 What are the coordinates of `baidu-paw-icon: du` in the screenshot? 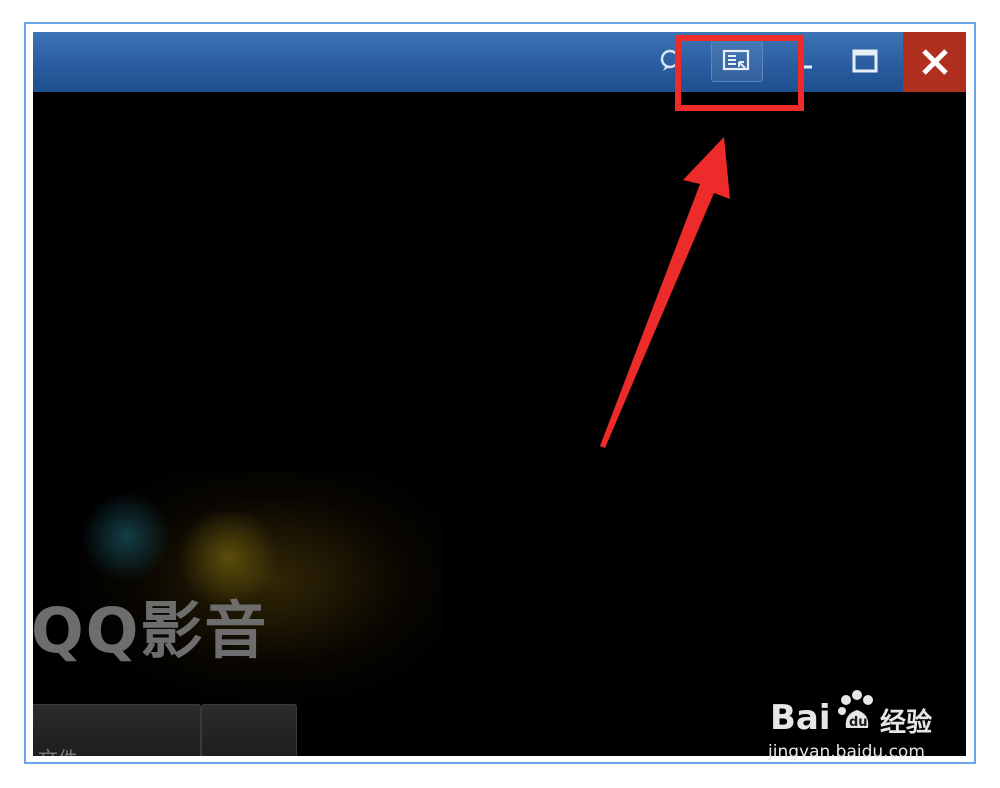 It's located at (857, 713).